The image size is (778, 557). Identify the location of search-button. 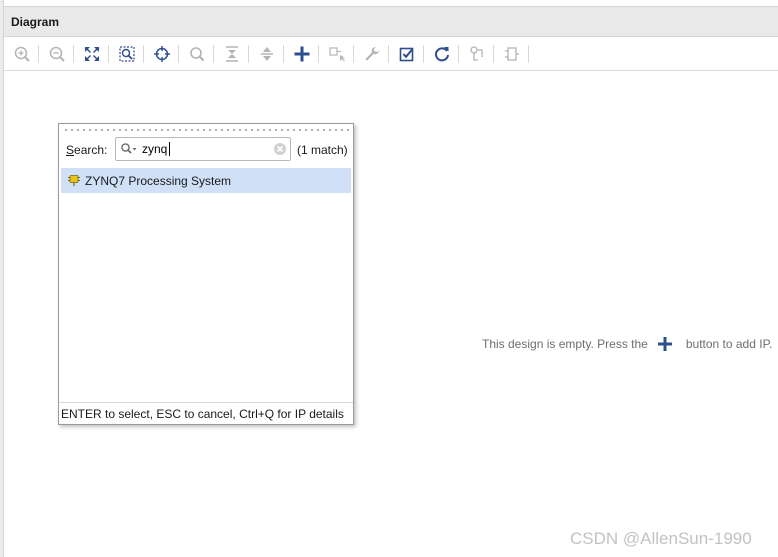
(197, 54).